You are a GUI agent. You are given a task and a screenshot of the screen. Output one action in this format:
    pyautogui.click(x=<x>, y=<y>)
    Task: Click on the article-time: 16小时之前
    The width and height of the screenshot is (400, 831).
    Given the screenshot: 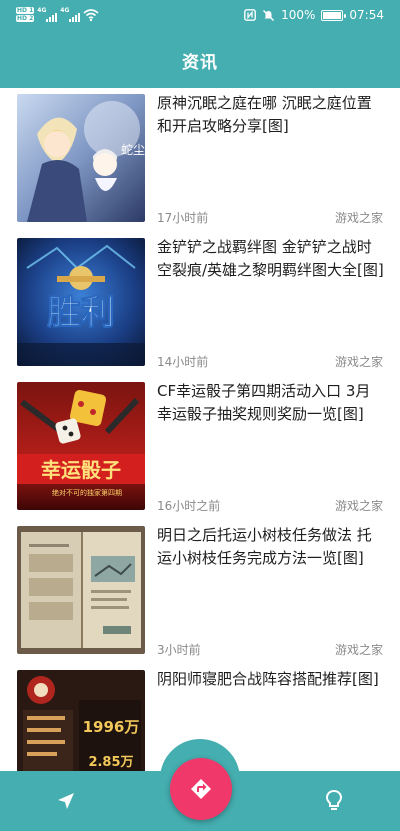 What is the action you would take?
    pyautogui.click(x=189, y=506)
    